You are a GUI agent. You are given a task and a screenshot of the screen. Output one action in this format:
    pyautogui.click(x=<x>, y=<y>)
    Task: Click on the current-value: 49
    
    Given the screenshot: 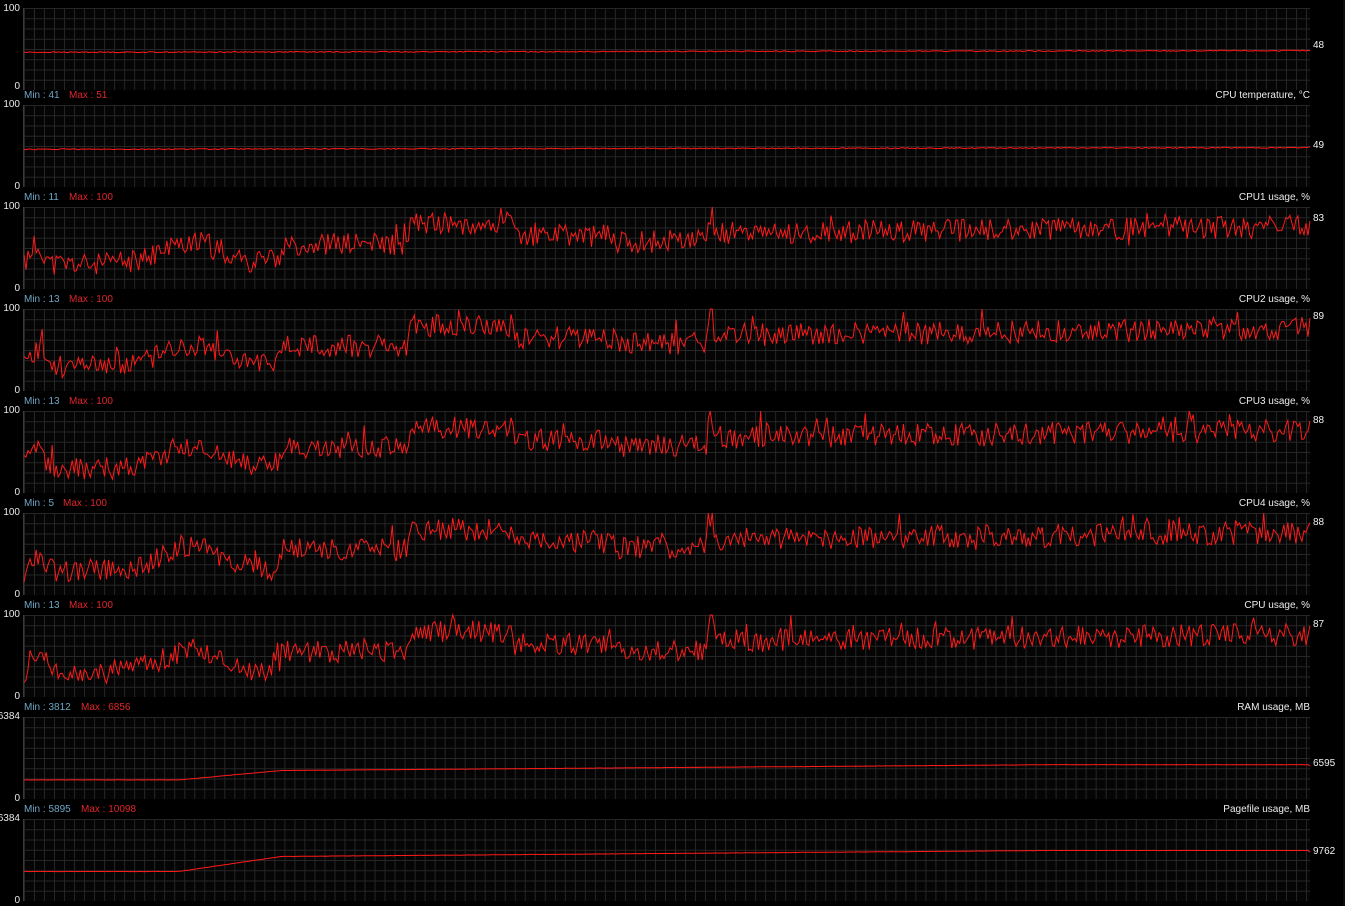 What is the action you would take?
    pyautogui.click(x=1319, y=145)
    